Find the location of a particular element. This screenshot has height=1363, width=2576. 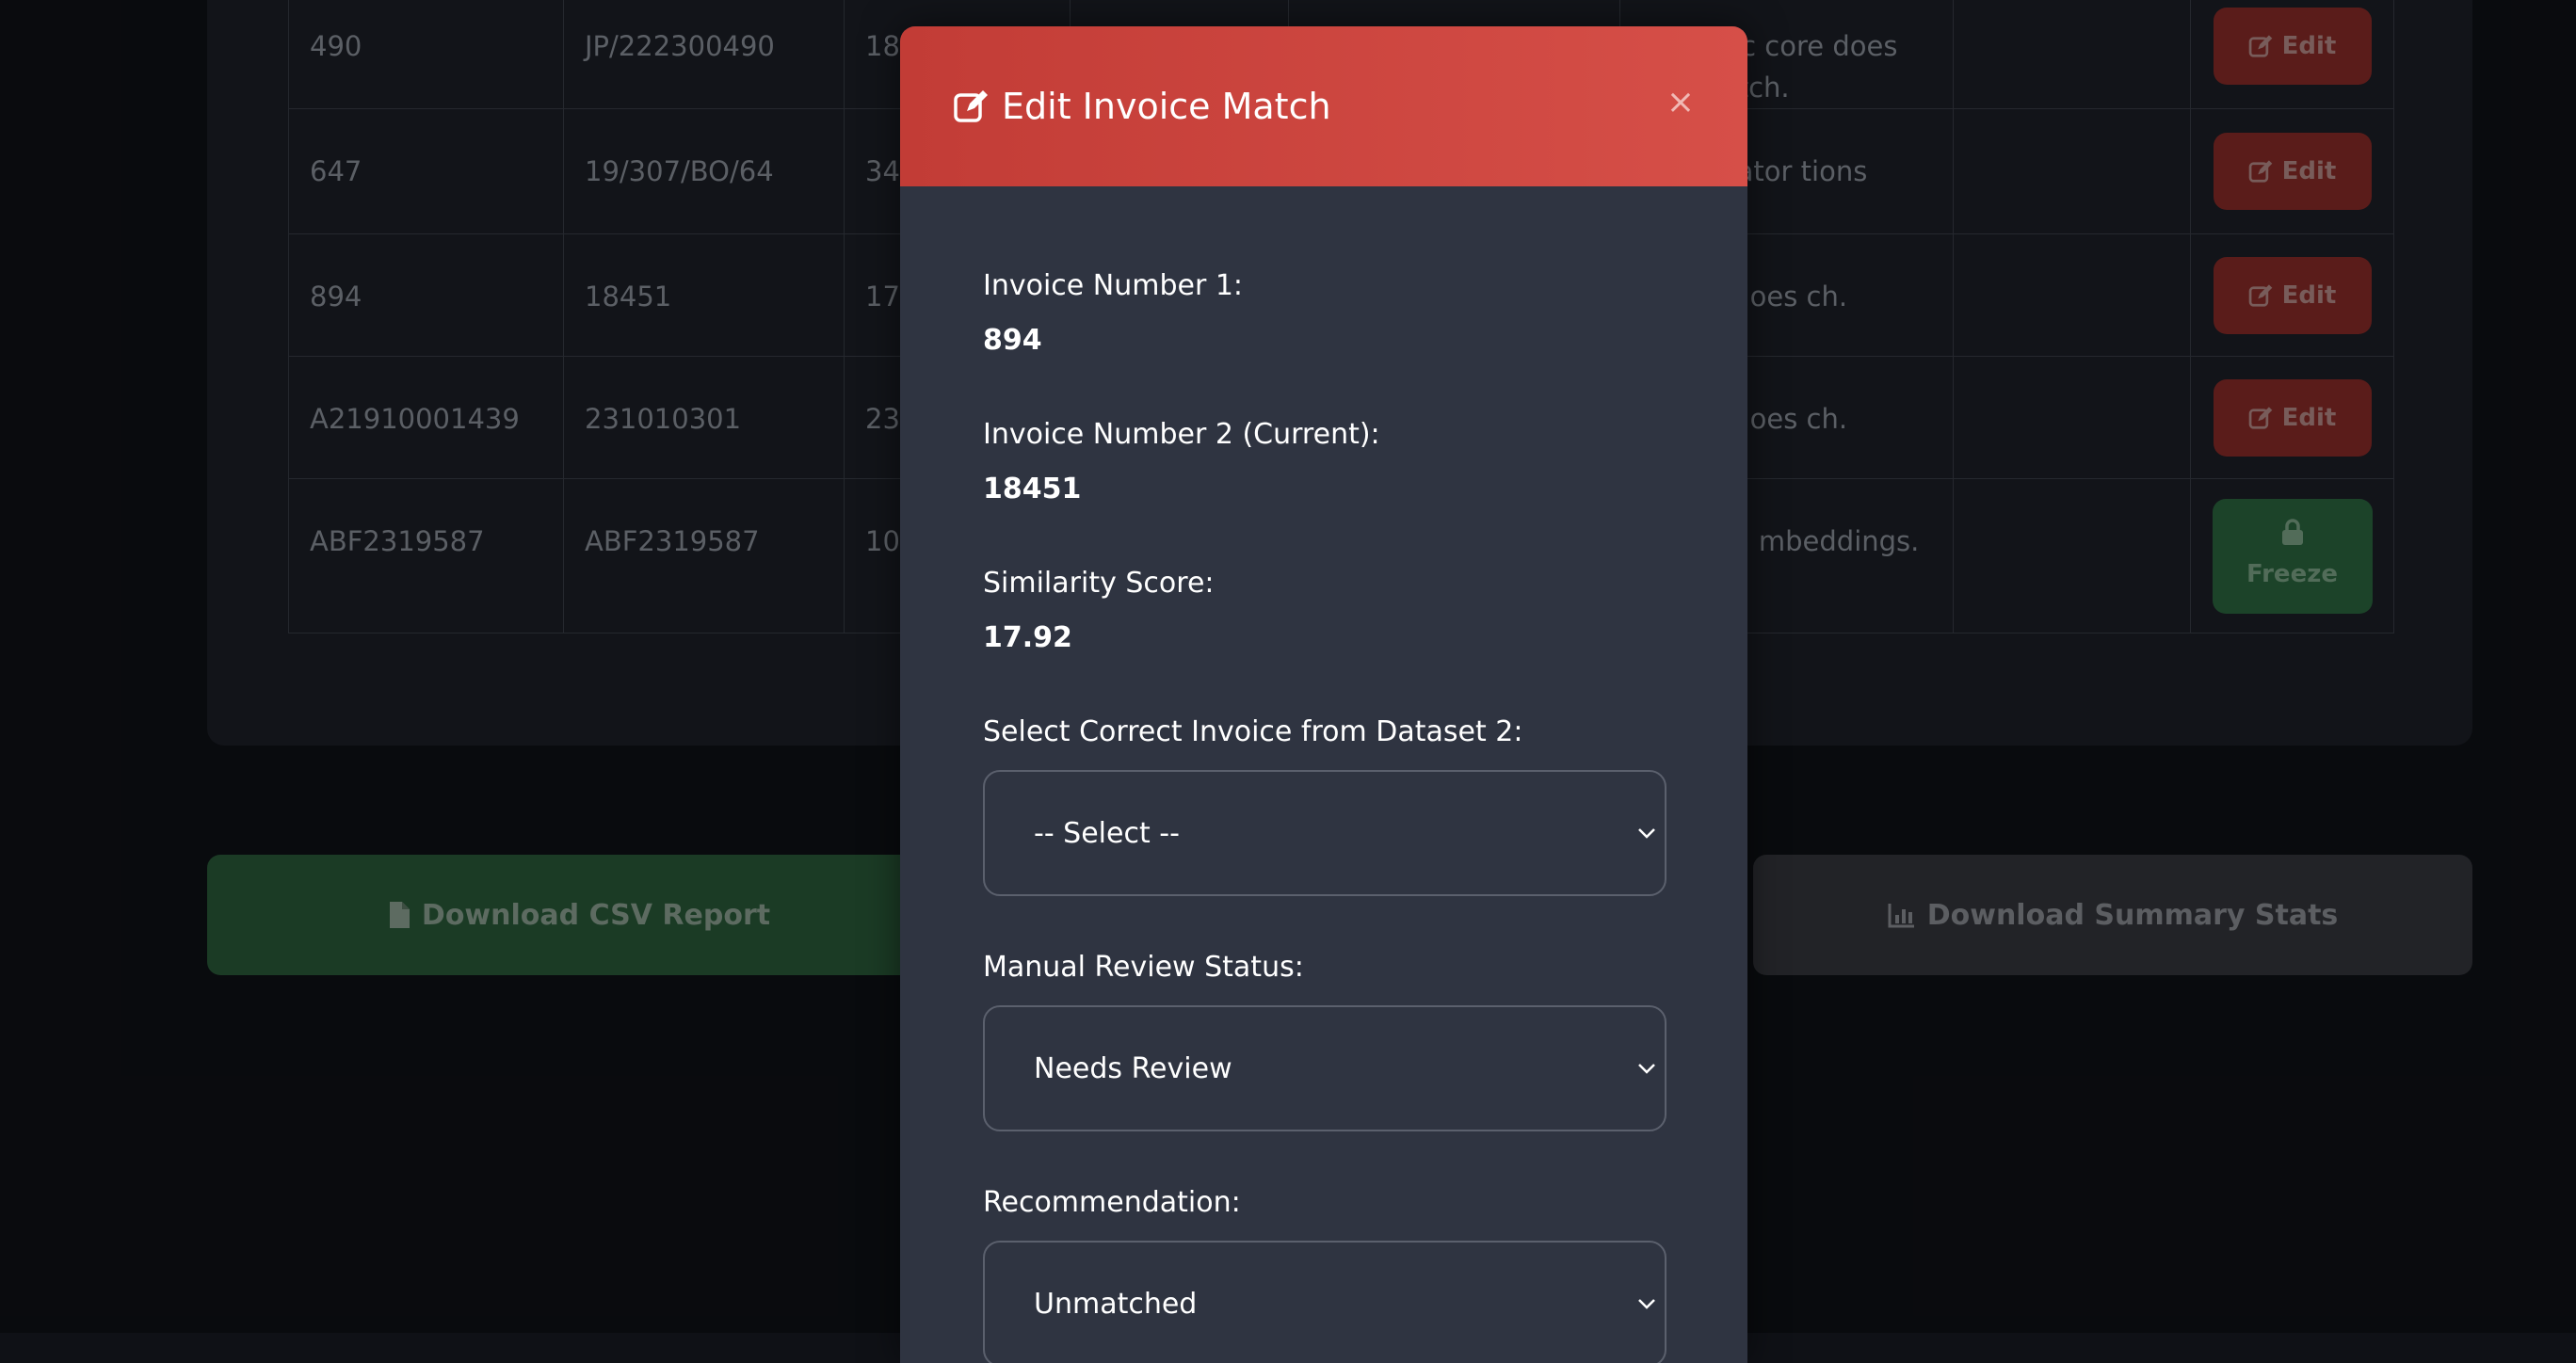

select-invoice-label: Select Correct Invoice from Dataset 2: is located at coordinates (1253, 731).